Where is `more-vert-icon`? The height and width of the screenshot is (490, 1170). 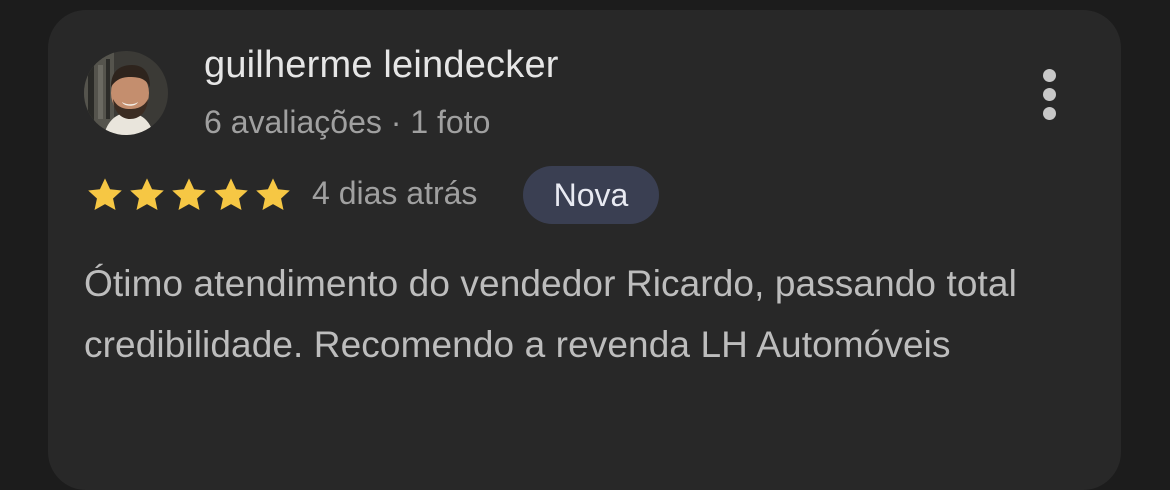 more-vert-icon is located at coordinates (1049, 75).